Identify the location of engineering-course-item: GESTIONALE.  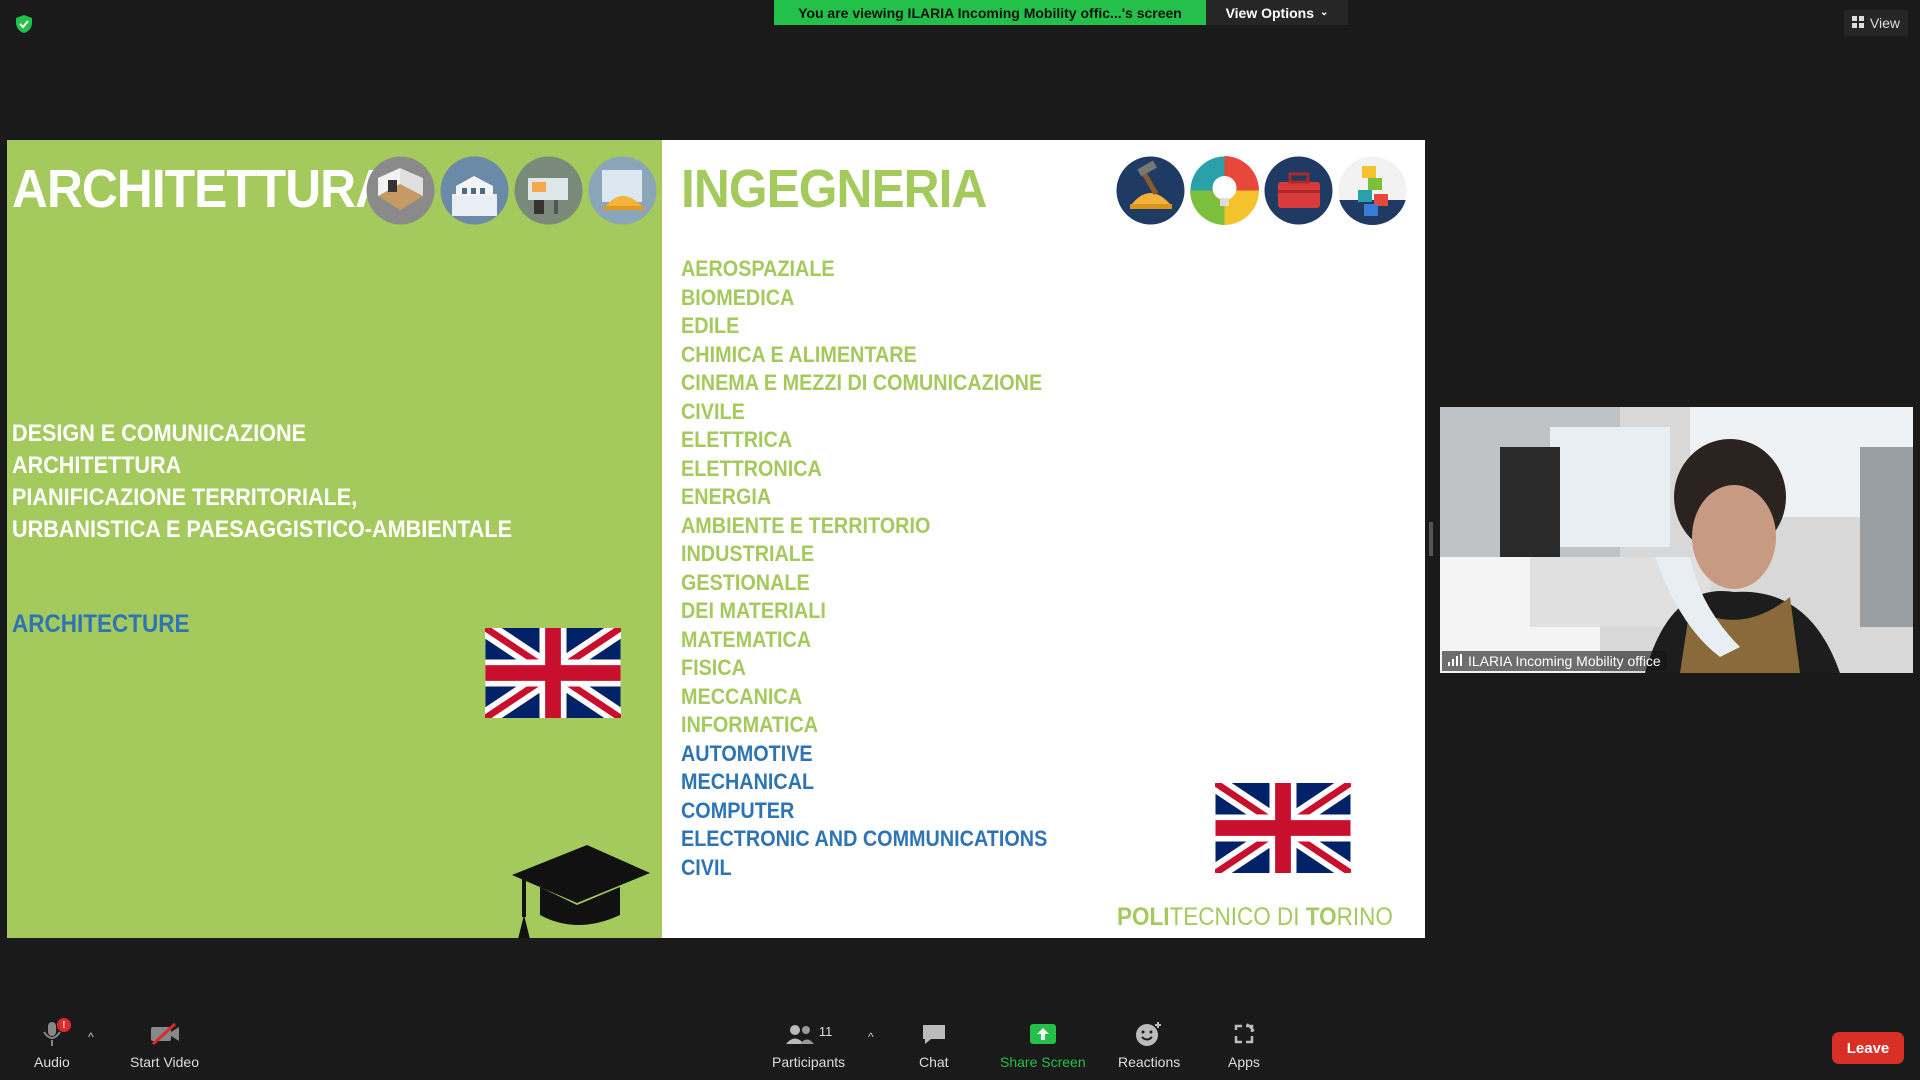
(745, 582).